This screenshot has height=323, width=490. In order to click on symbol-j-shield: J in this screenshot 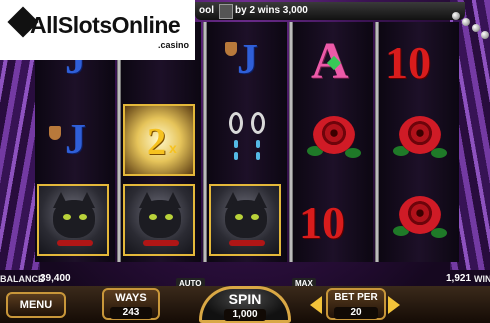, I will do `click(75, 141)`.